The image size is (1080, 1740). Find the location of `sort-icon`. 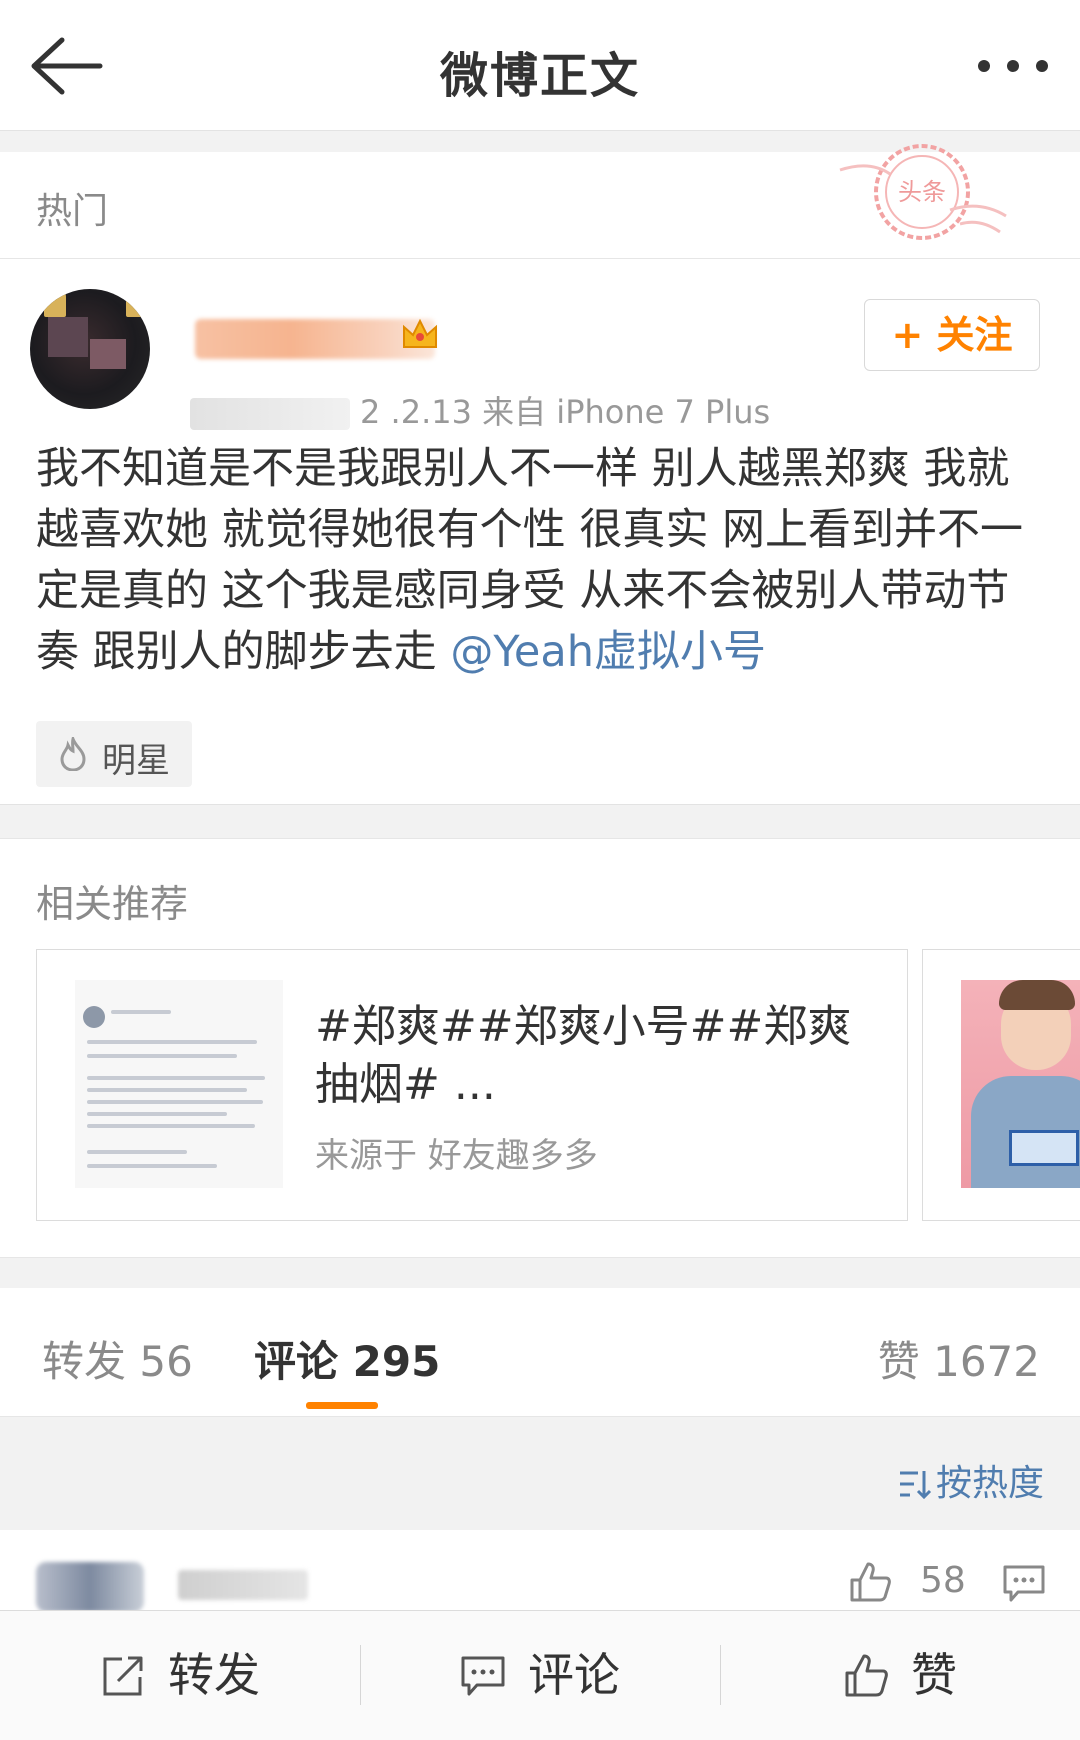

sort-icon is located at coordinates (915, 1485).